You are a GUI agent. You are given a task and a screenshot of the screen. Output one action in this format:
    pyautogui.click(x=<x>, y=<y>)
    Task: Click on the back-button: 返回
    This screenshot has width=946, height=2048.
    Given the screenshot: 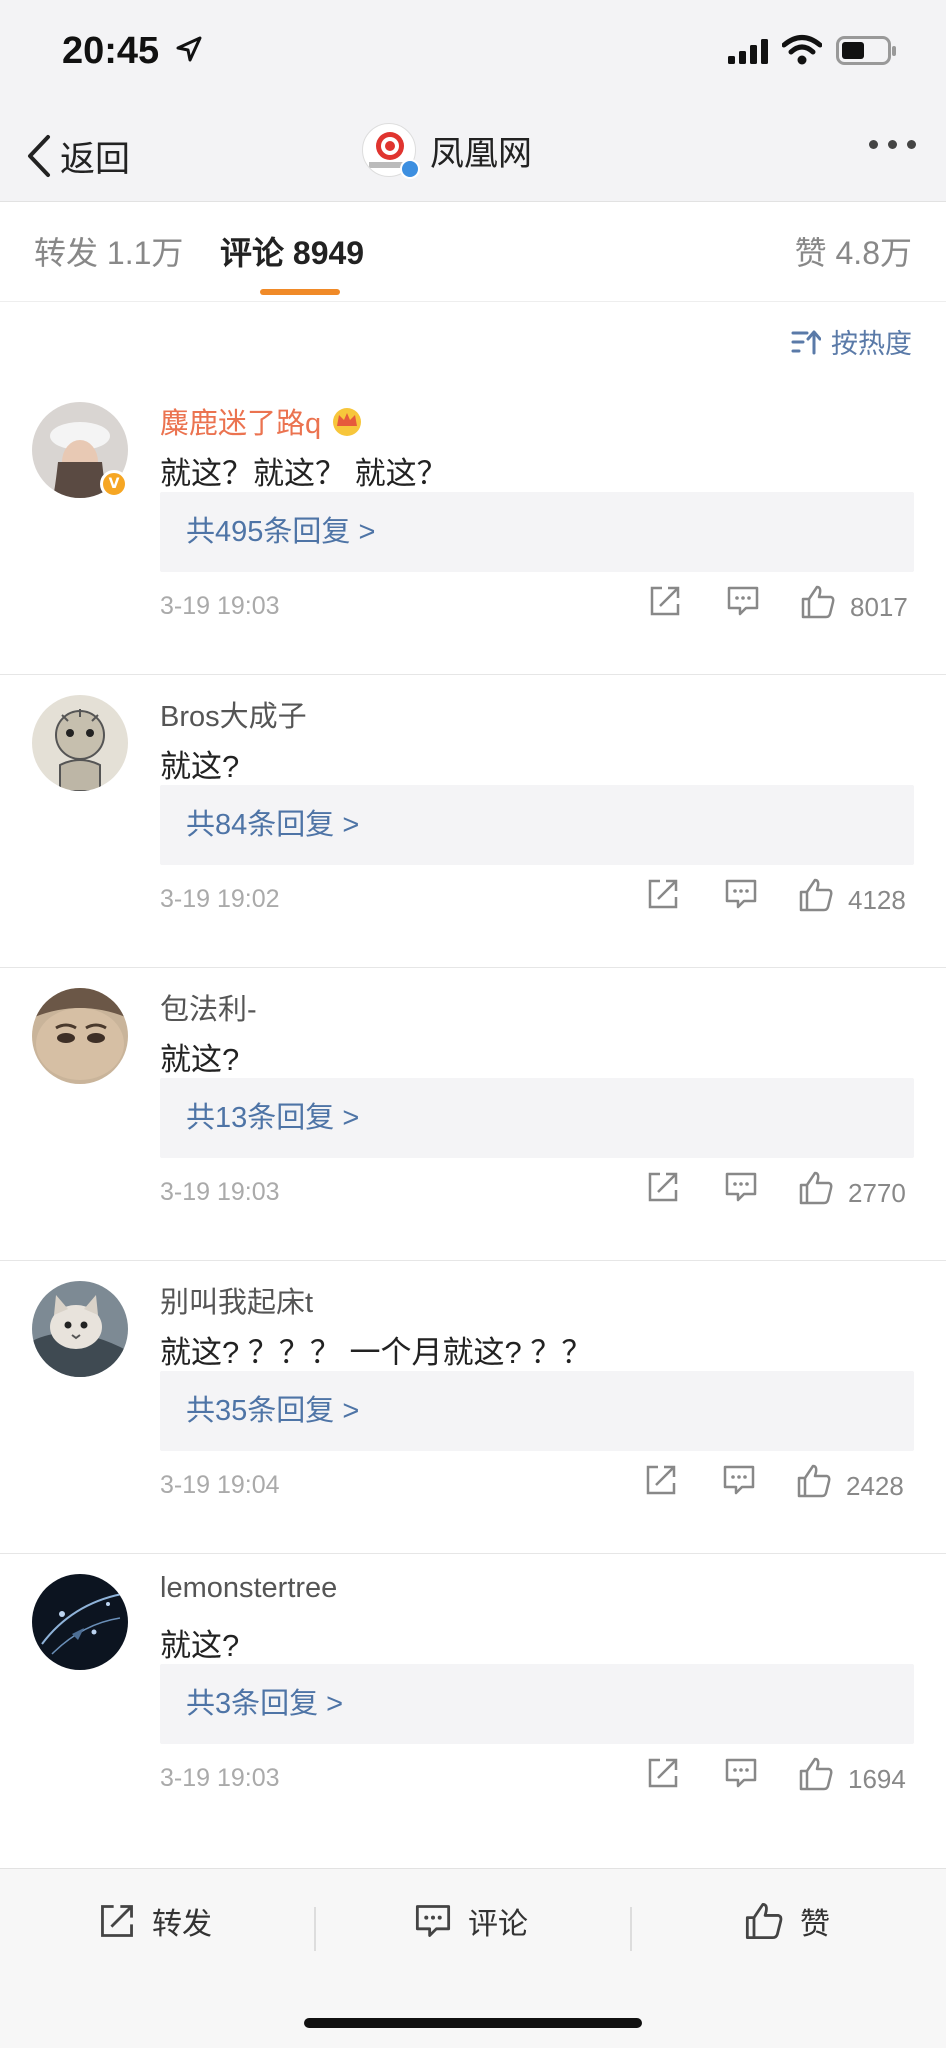 What is the action you would take?
    pyautogui.click(x=77, y=156)
    